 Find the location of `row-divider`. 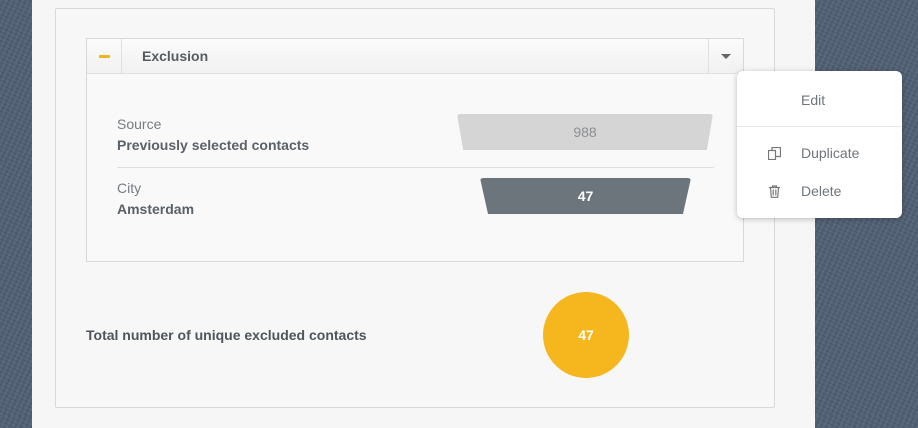

row-divider is located at coordinates (415, 167).